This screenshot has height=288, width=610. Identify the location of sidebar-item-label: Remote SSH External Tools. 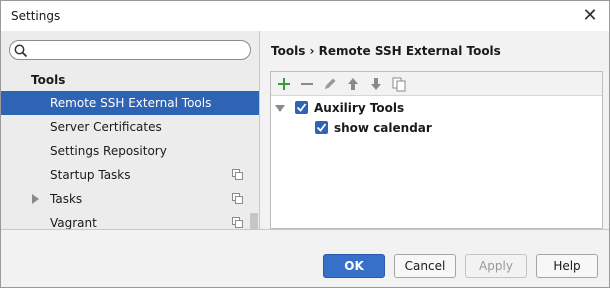
(131, 103).